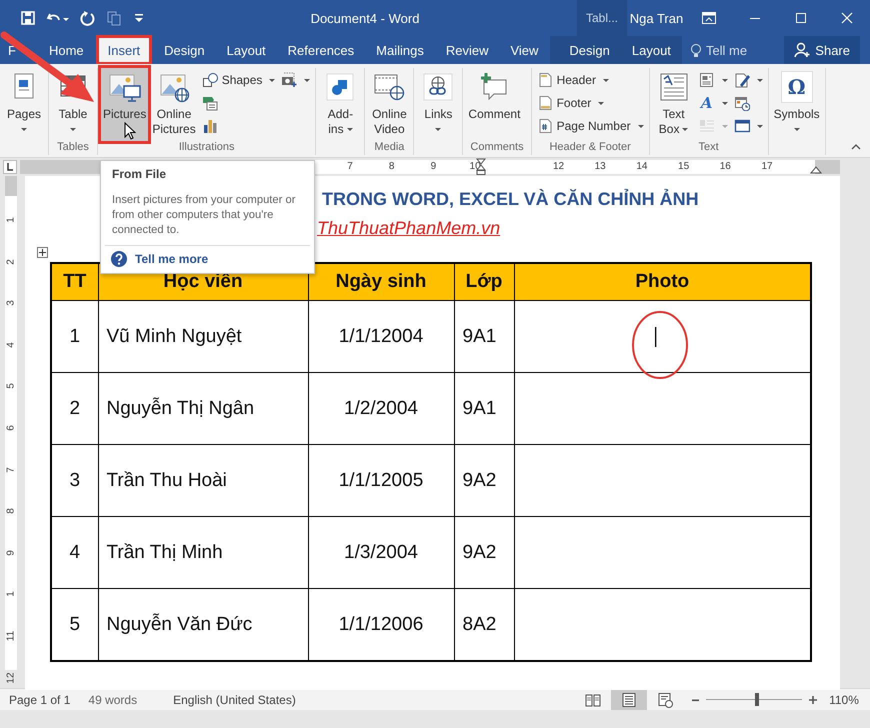 The width and height of the screenshot is (870, 728). What do you see at coordinates (114, 18) in the screenshot?
I see `copy-icon` at bounding box center [114, 18].